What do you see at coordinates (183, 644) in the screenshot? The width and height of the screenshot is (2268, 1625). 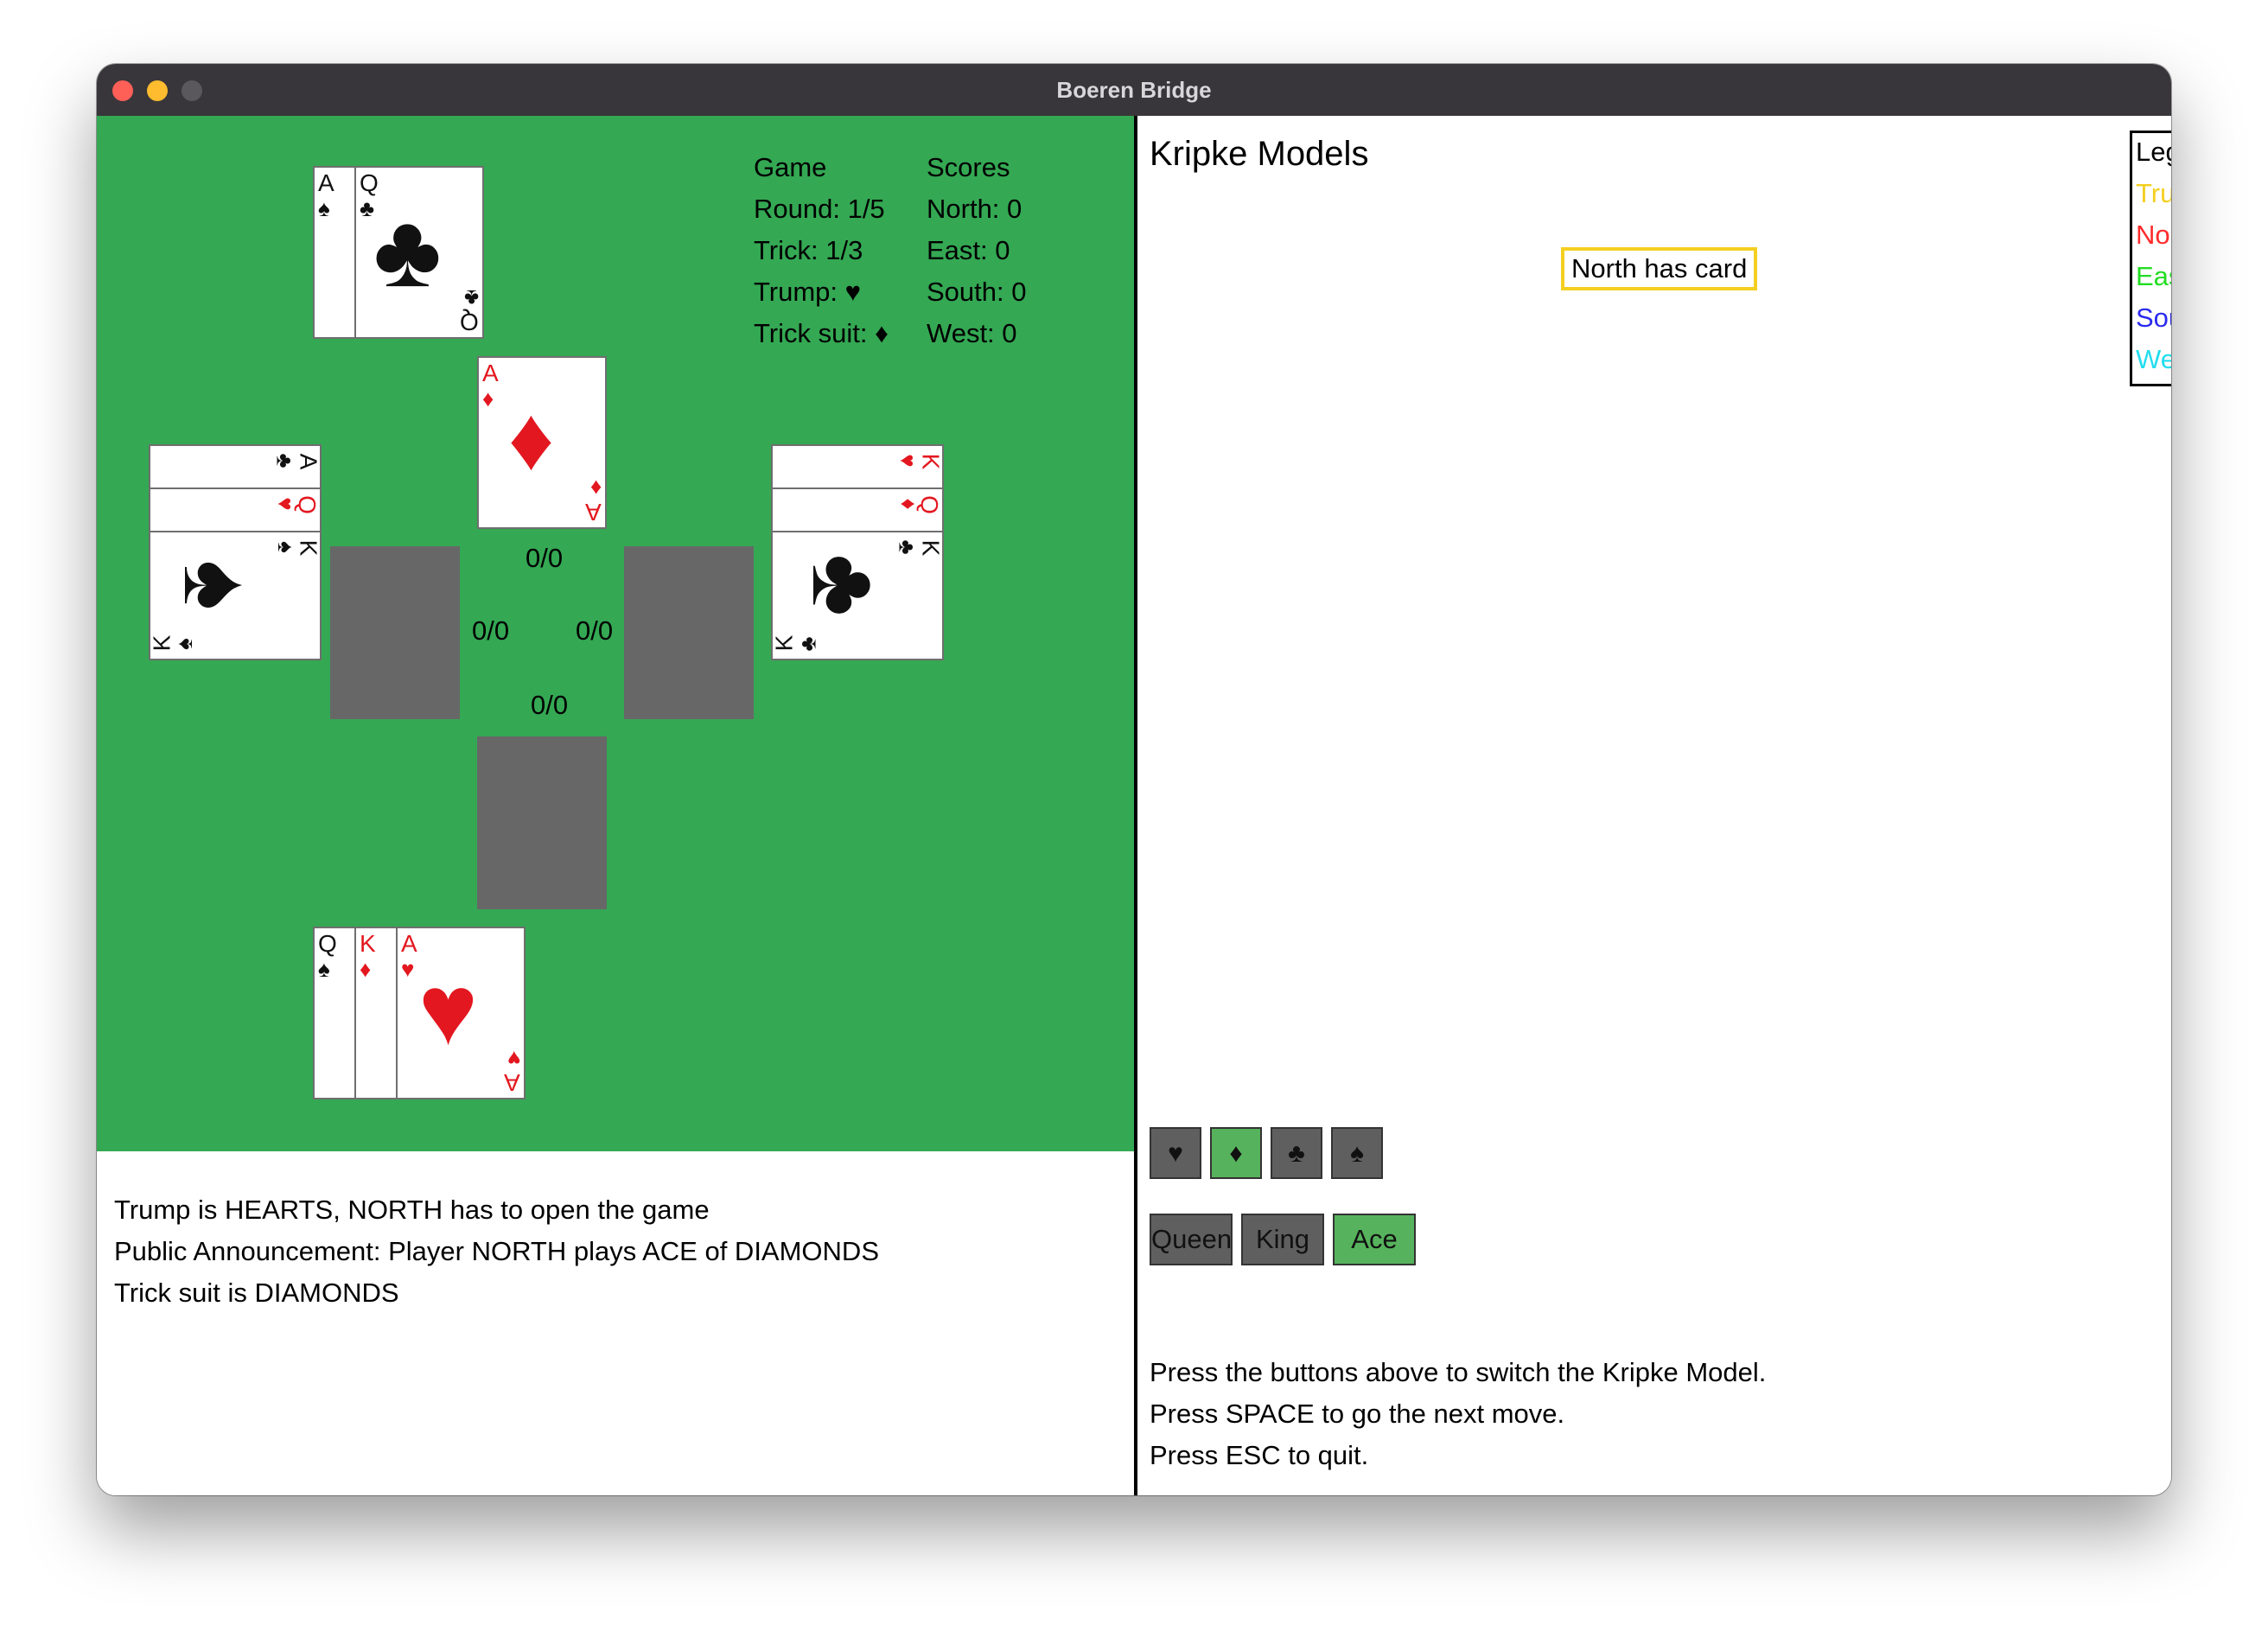 I see `card-suit-inverted: ♠` at bounding box center [183, 644].